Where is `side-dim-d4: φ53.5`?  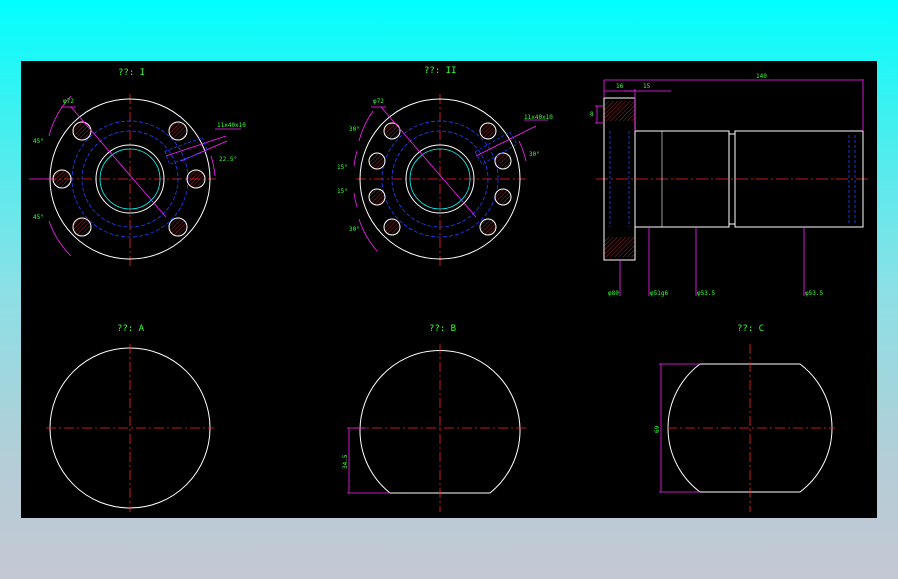 side-dim-d4: φ53.5 is located at coordinates (814, 293).